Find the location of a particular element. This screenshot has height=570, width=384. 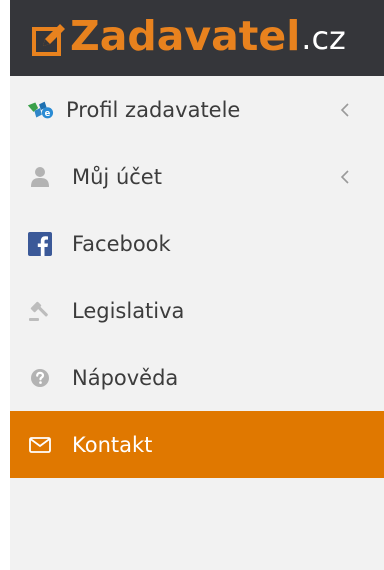

menu-item-label: Nápověda is located at coordinates (125, 377).